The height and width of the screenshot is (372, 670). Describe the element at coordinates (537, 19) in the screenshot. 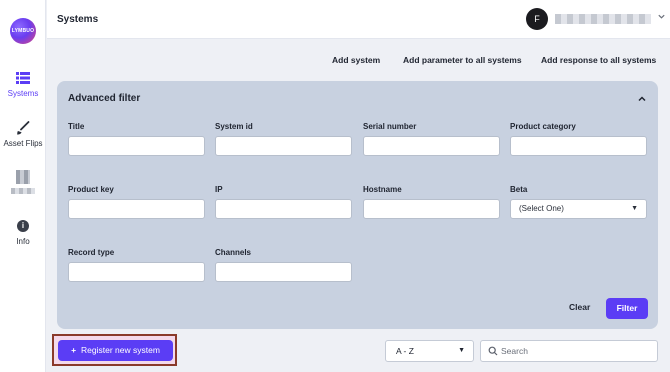

I see `avatar: F` at that location.